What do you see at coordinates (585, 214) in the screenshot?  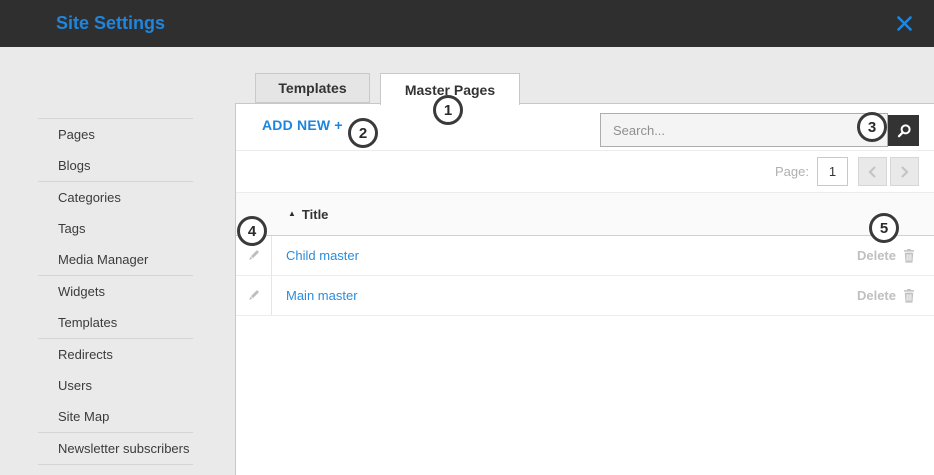 I see `title-column-header: ▲ Title` at bounding box center [585, 214].